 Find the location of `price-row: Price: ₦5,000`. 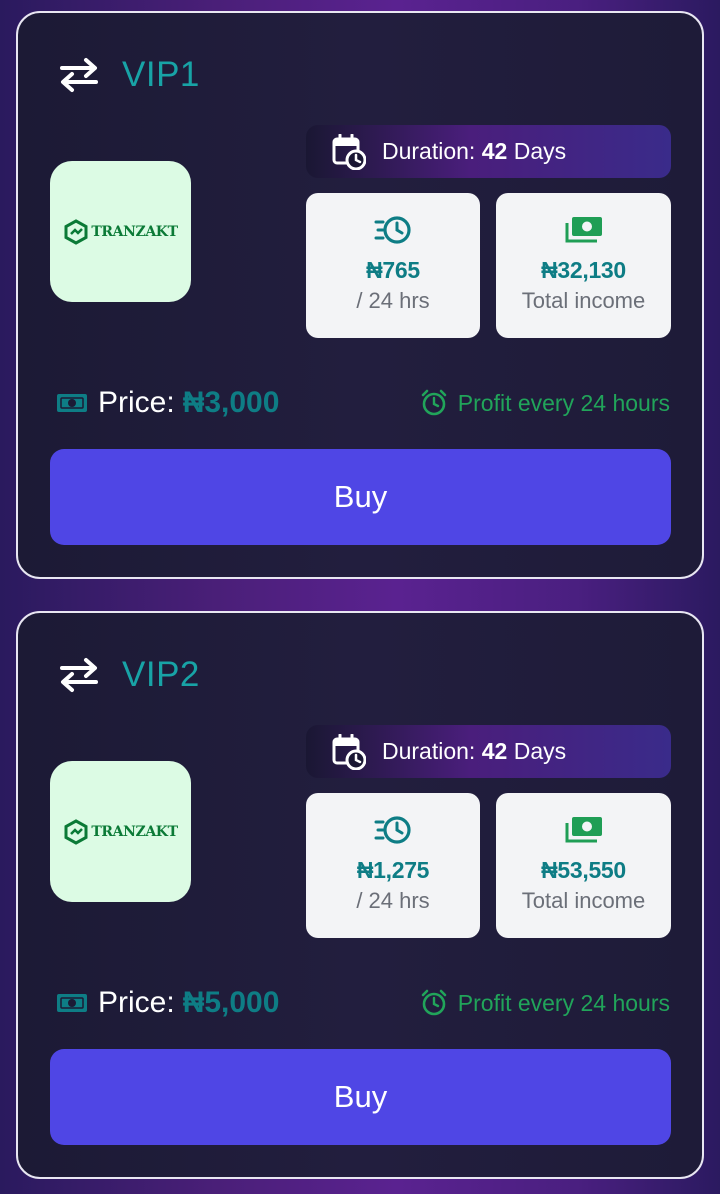

price-row: Price: ₦5,000 is located at coordinates (167, 1003).